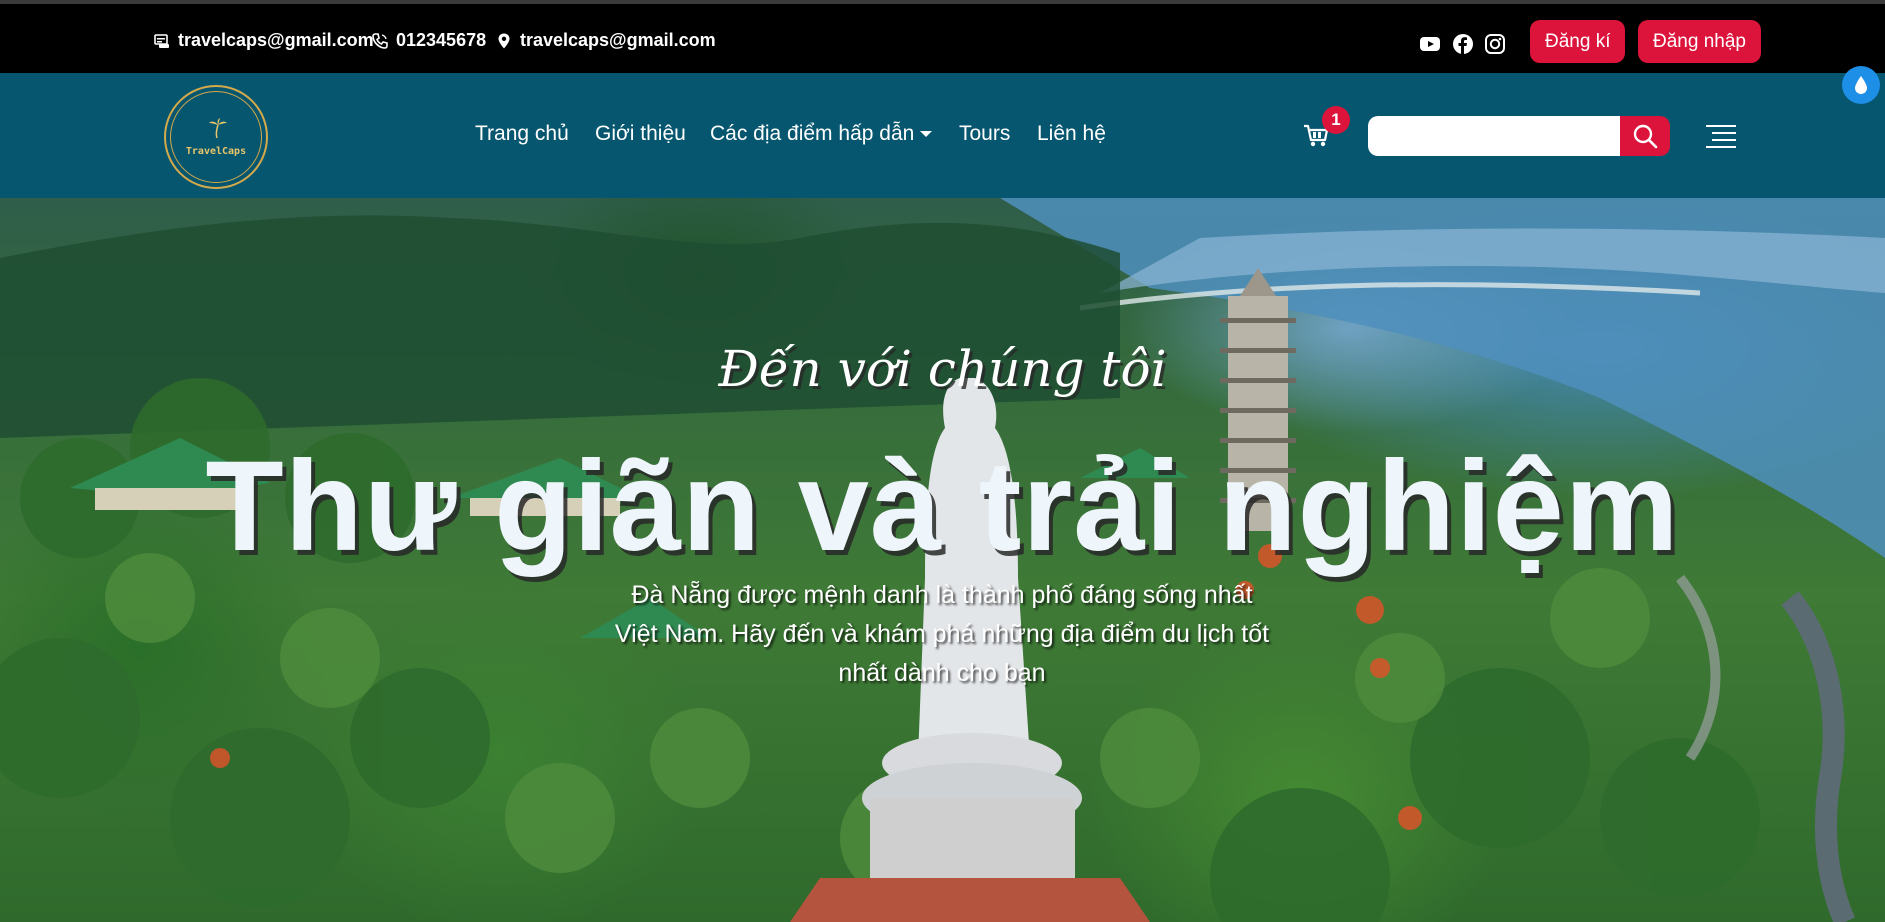 The width and height of the screenshot is (1885, 922). What do you see at coordinates (162, 41) in the screenshot?
I see `address-card-icon` at bounding box center [162, 41].